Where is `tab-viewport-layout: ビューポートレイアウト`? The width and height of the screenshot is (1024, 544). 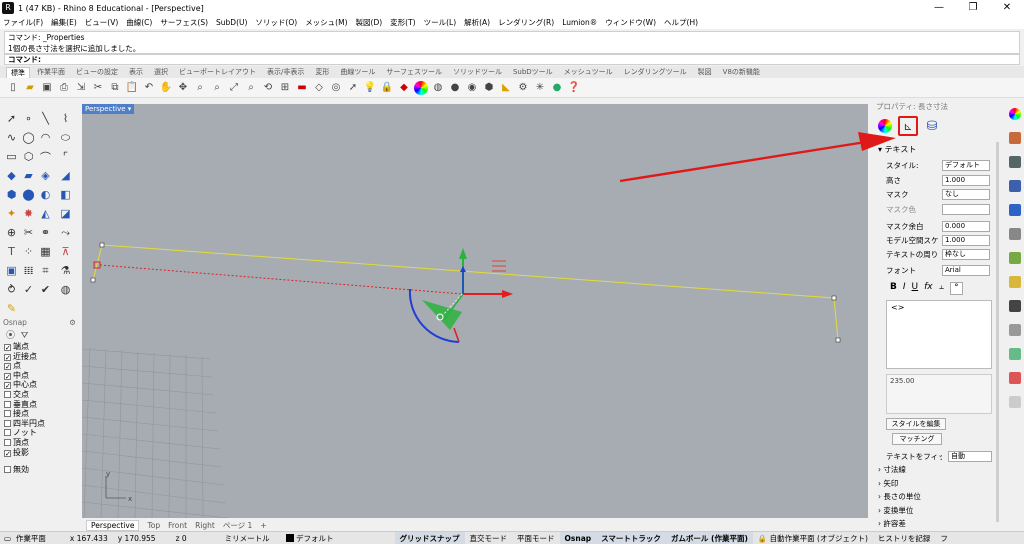 tab-viewport-layout: ビューポートレイアウト is located at coordinates (217, 72).